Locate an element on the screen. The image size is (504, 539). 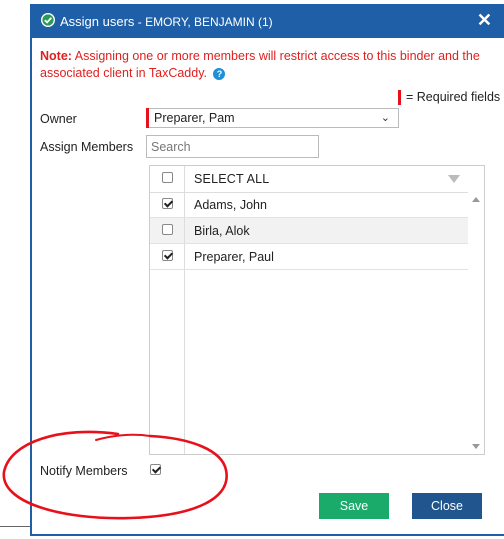
member-row: Birla, Alok is located at coordinates (309, 231).